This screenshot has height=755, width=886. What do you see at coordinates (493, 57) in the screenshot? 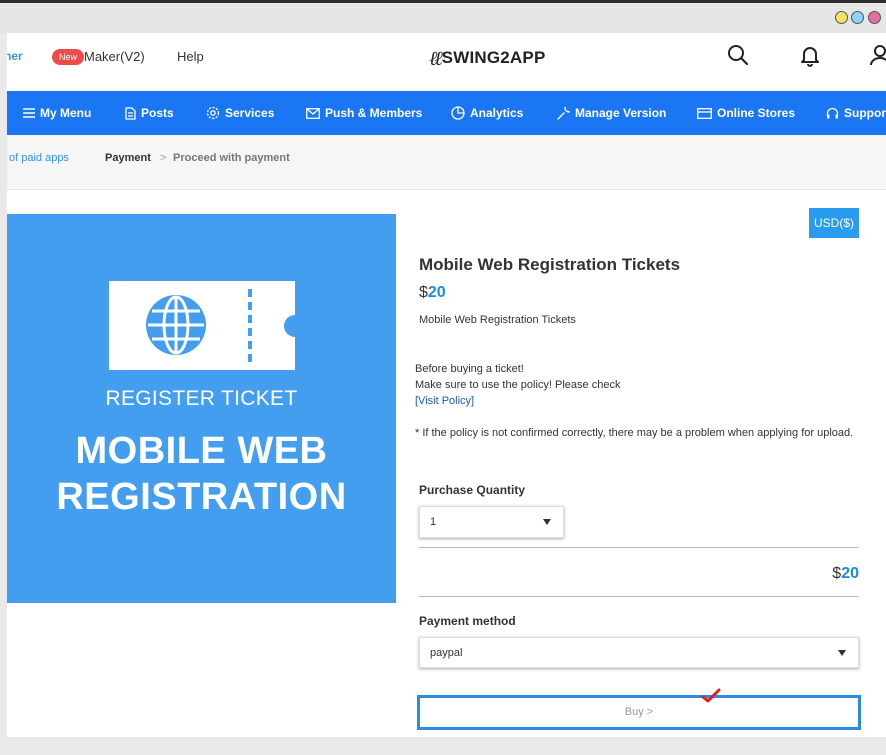
I see `logo-text: SWING2APP` at bounding box center [493, 57].